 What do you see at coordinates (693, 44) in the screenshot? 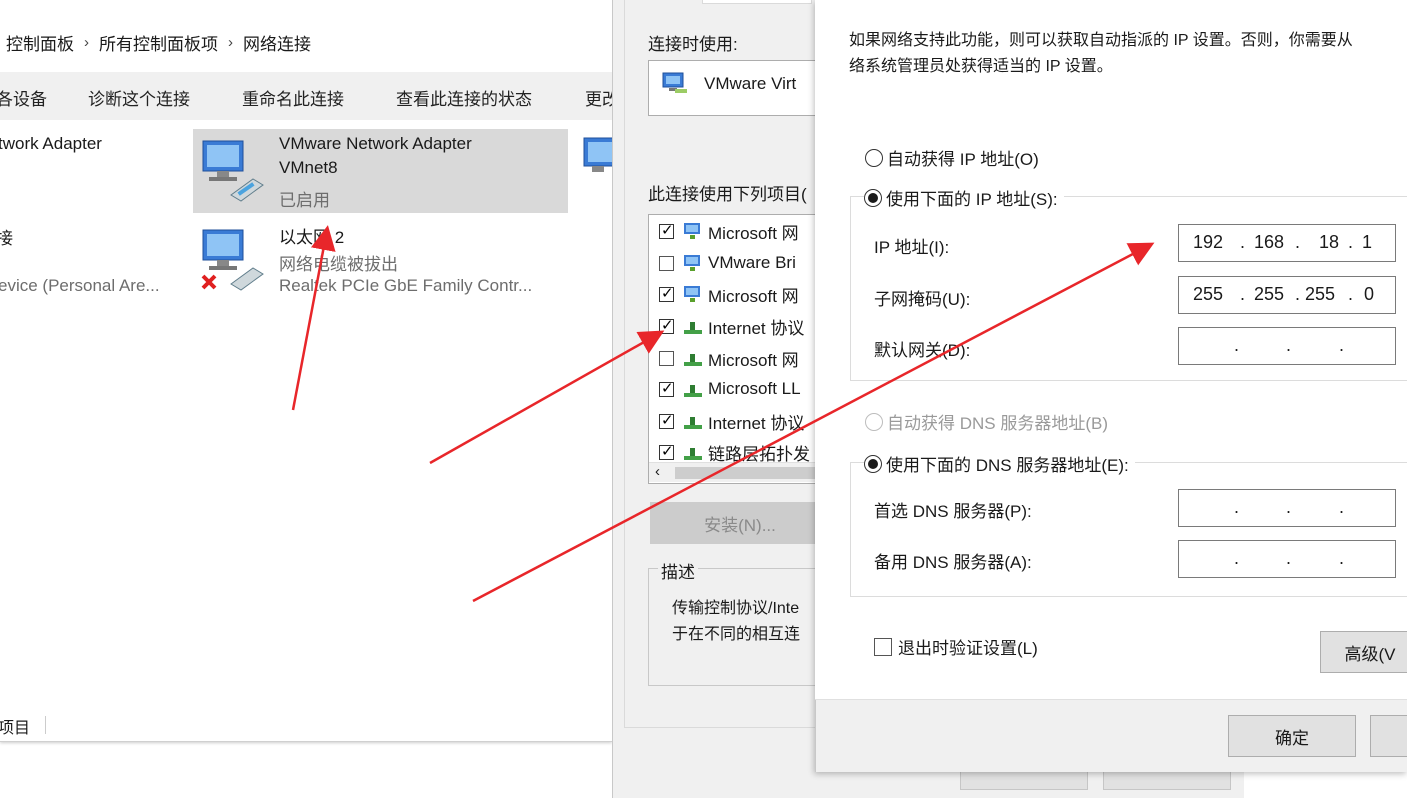
I see `connect-using-label: 连接时使用:` at bounding box center [693, 44].